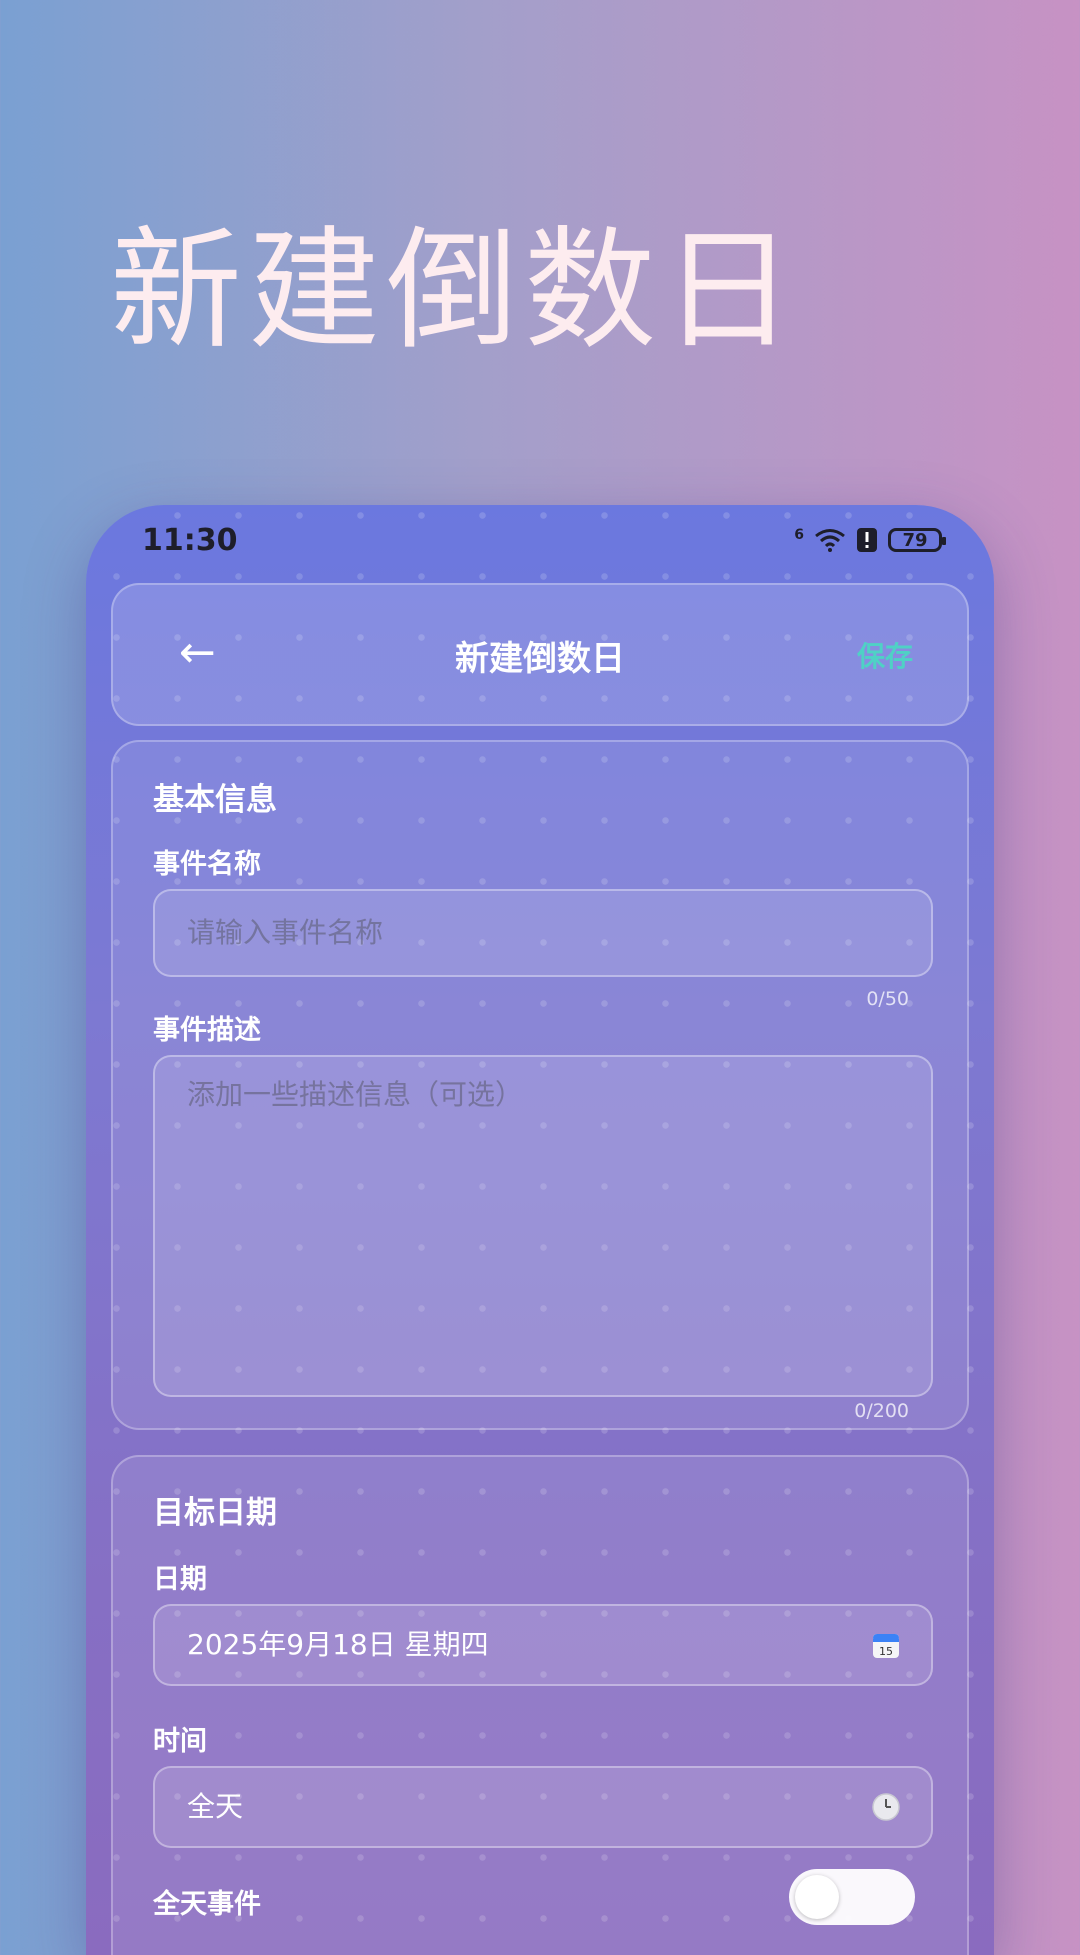 The image size is (1080, 1955). What do you see at coordinates (543, 933) in the screenshot?
I see `event-name-input: 请输入事件名称` at bounding box center [543, 933].